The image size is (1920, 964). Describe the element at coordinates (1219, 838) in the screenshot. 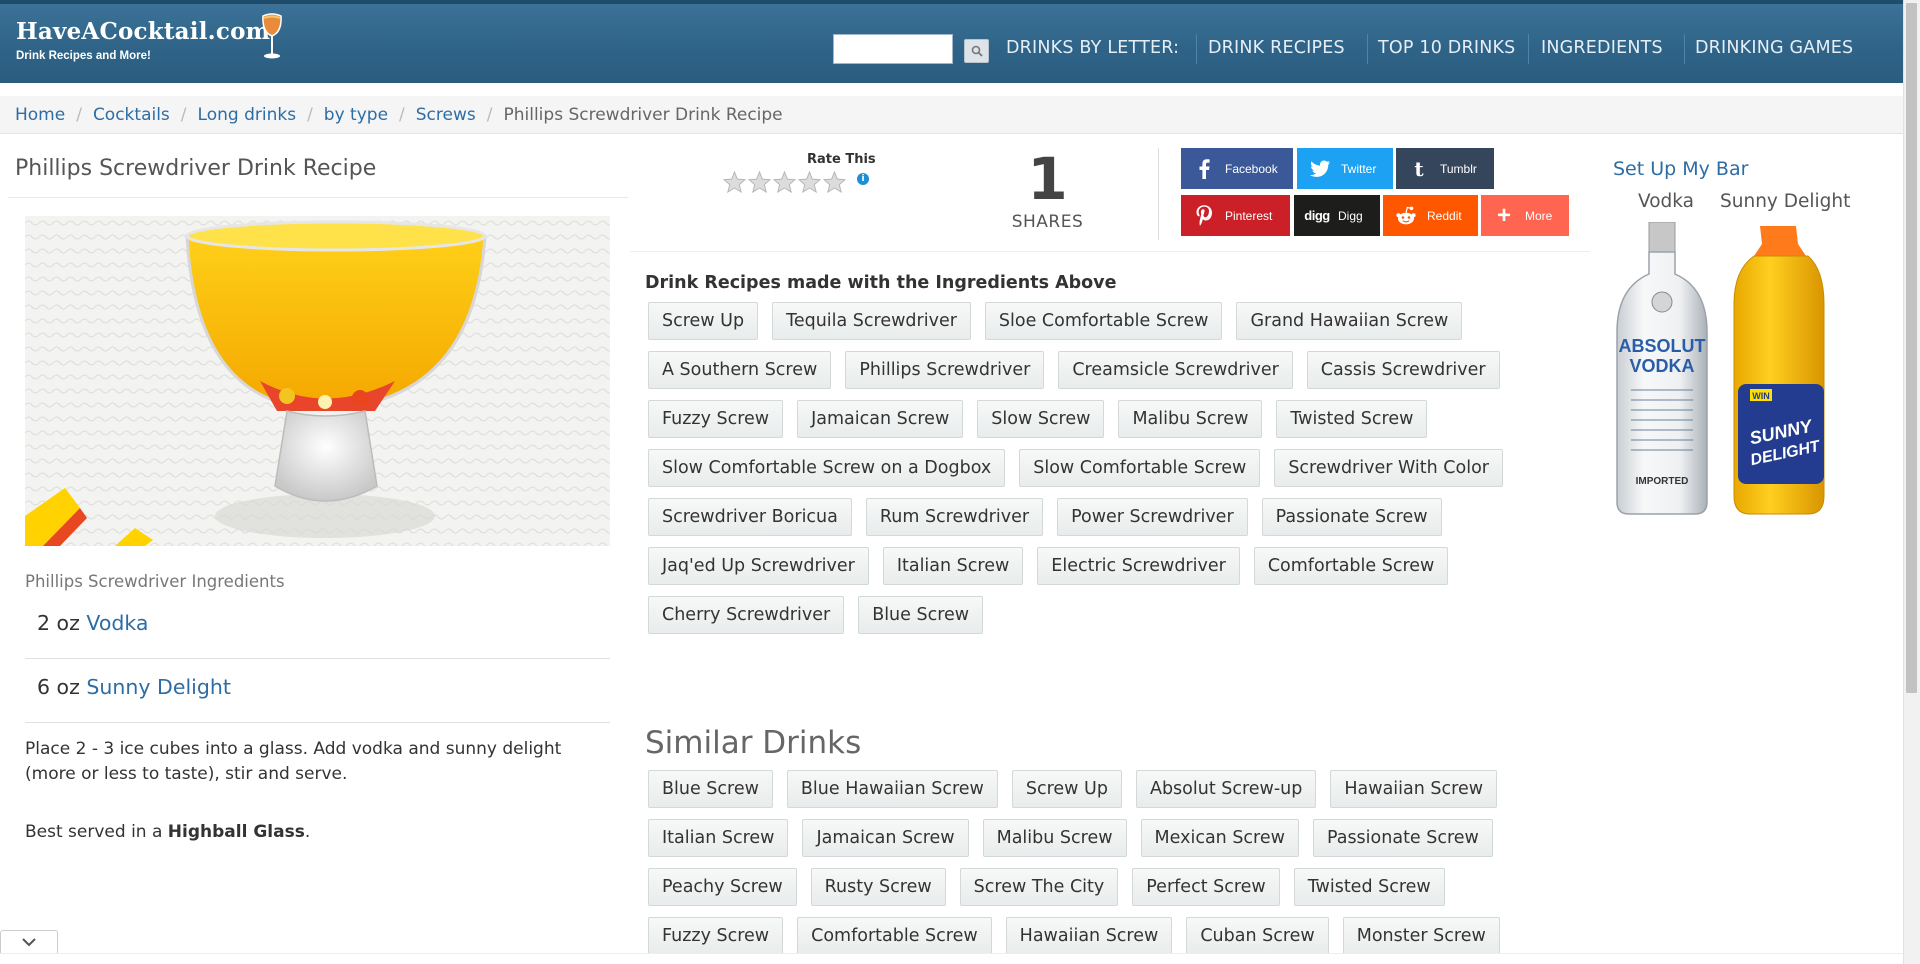

I see `drink-tag-mexican-screw: Mexican Screw` at that location.